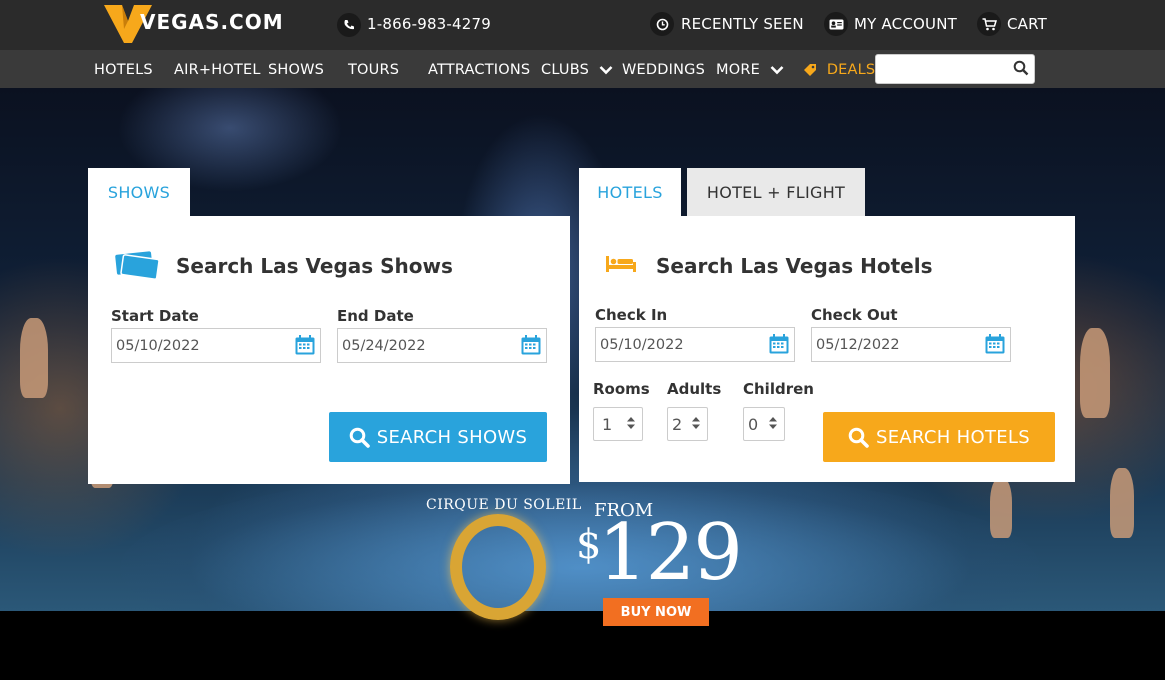 The image size is (1165, 680). What do you see at coordinates (498, 567) in the screenshot?
I see `promo-o-logo` at bounding box center [498, 567].